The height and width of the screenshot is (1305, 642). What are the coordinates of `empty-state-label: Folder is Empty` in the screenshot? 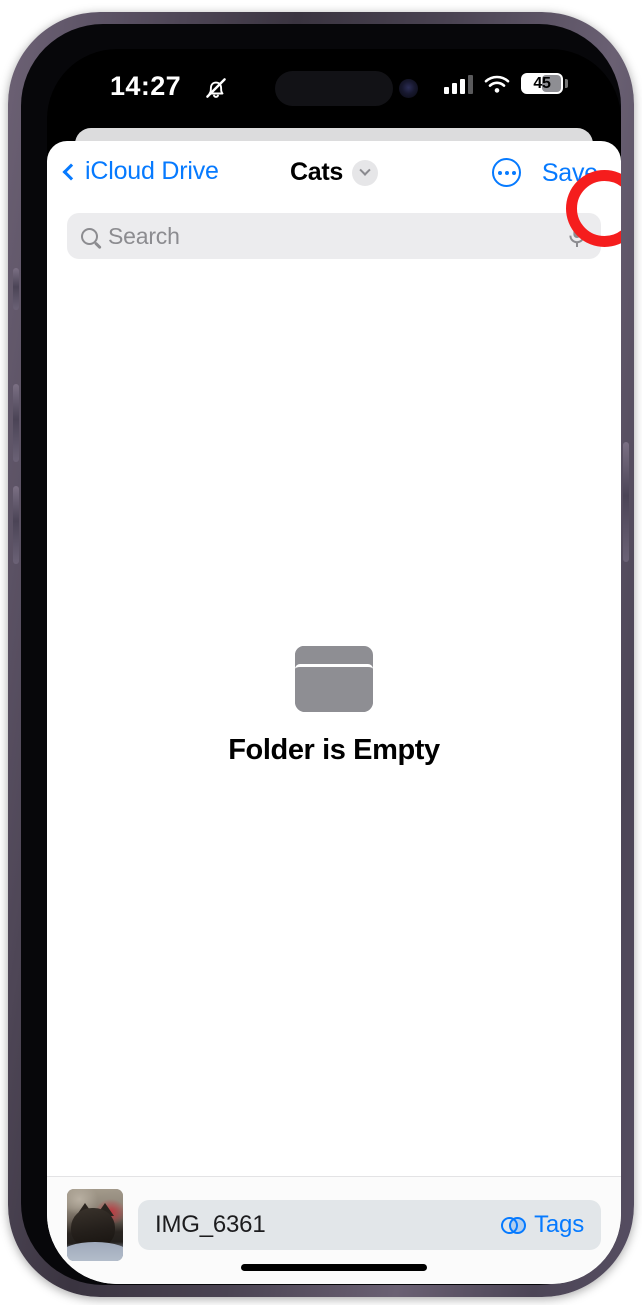 It's located at (334, 750).